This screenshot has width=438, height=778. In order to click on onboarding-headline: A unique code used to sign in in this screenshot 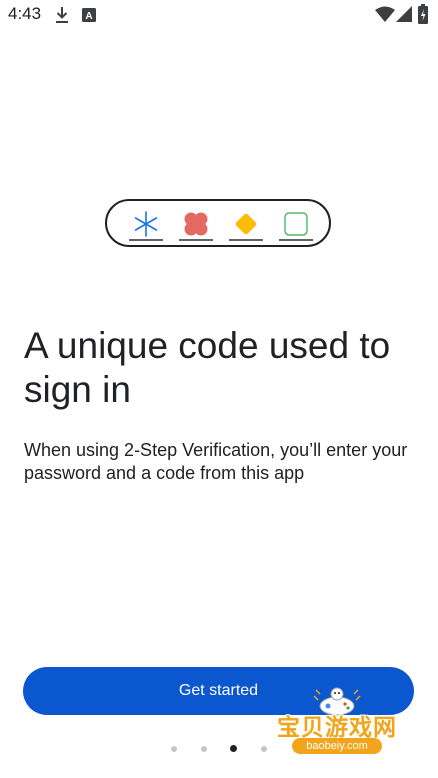, I will do `click(207, 367)`.